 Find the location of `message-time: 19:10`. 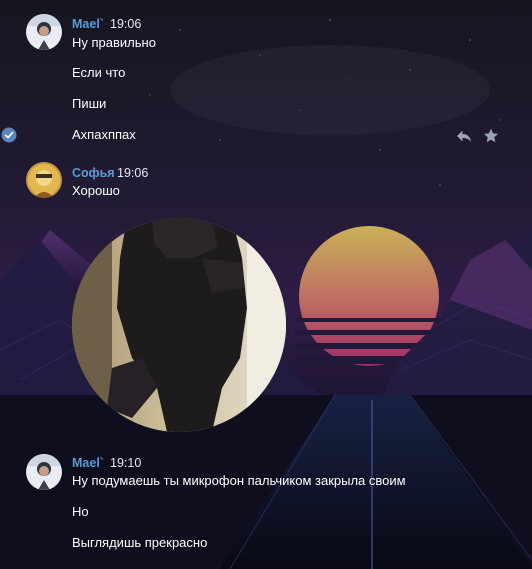

message-time: 19:10 is located at coordinates (125, 463).